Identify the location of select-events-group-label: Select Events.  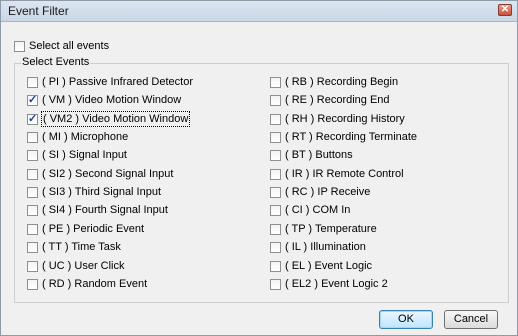
(56, 62).